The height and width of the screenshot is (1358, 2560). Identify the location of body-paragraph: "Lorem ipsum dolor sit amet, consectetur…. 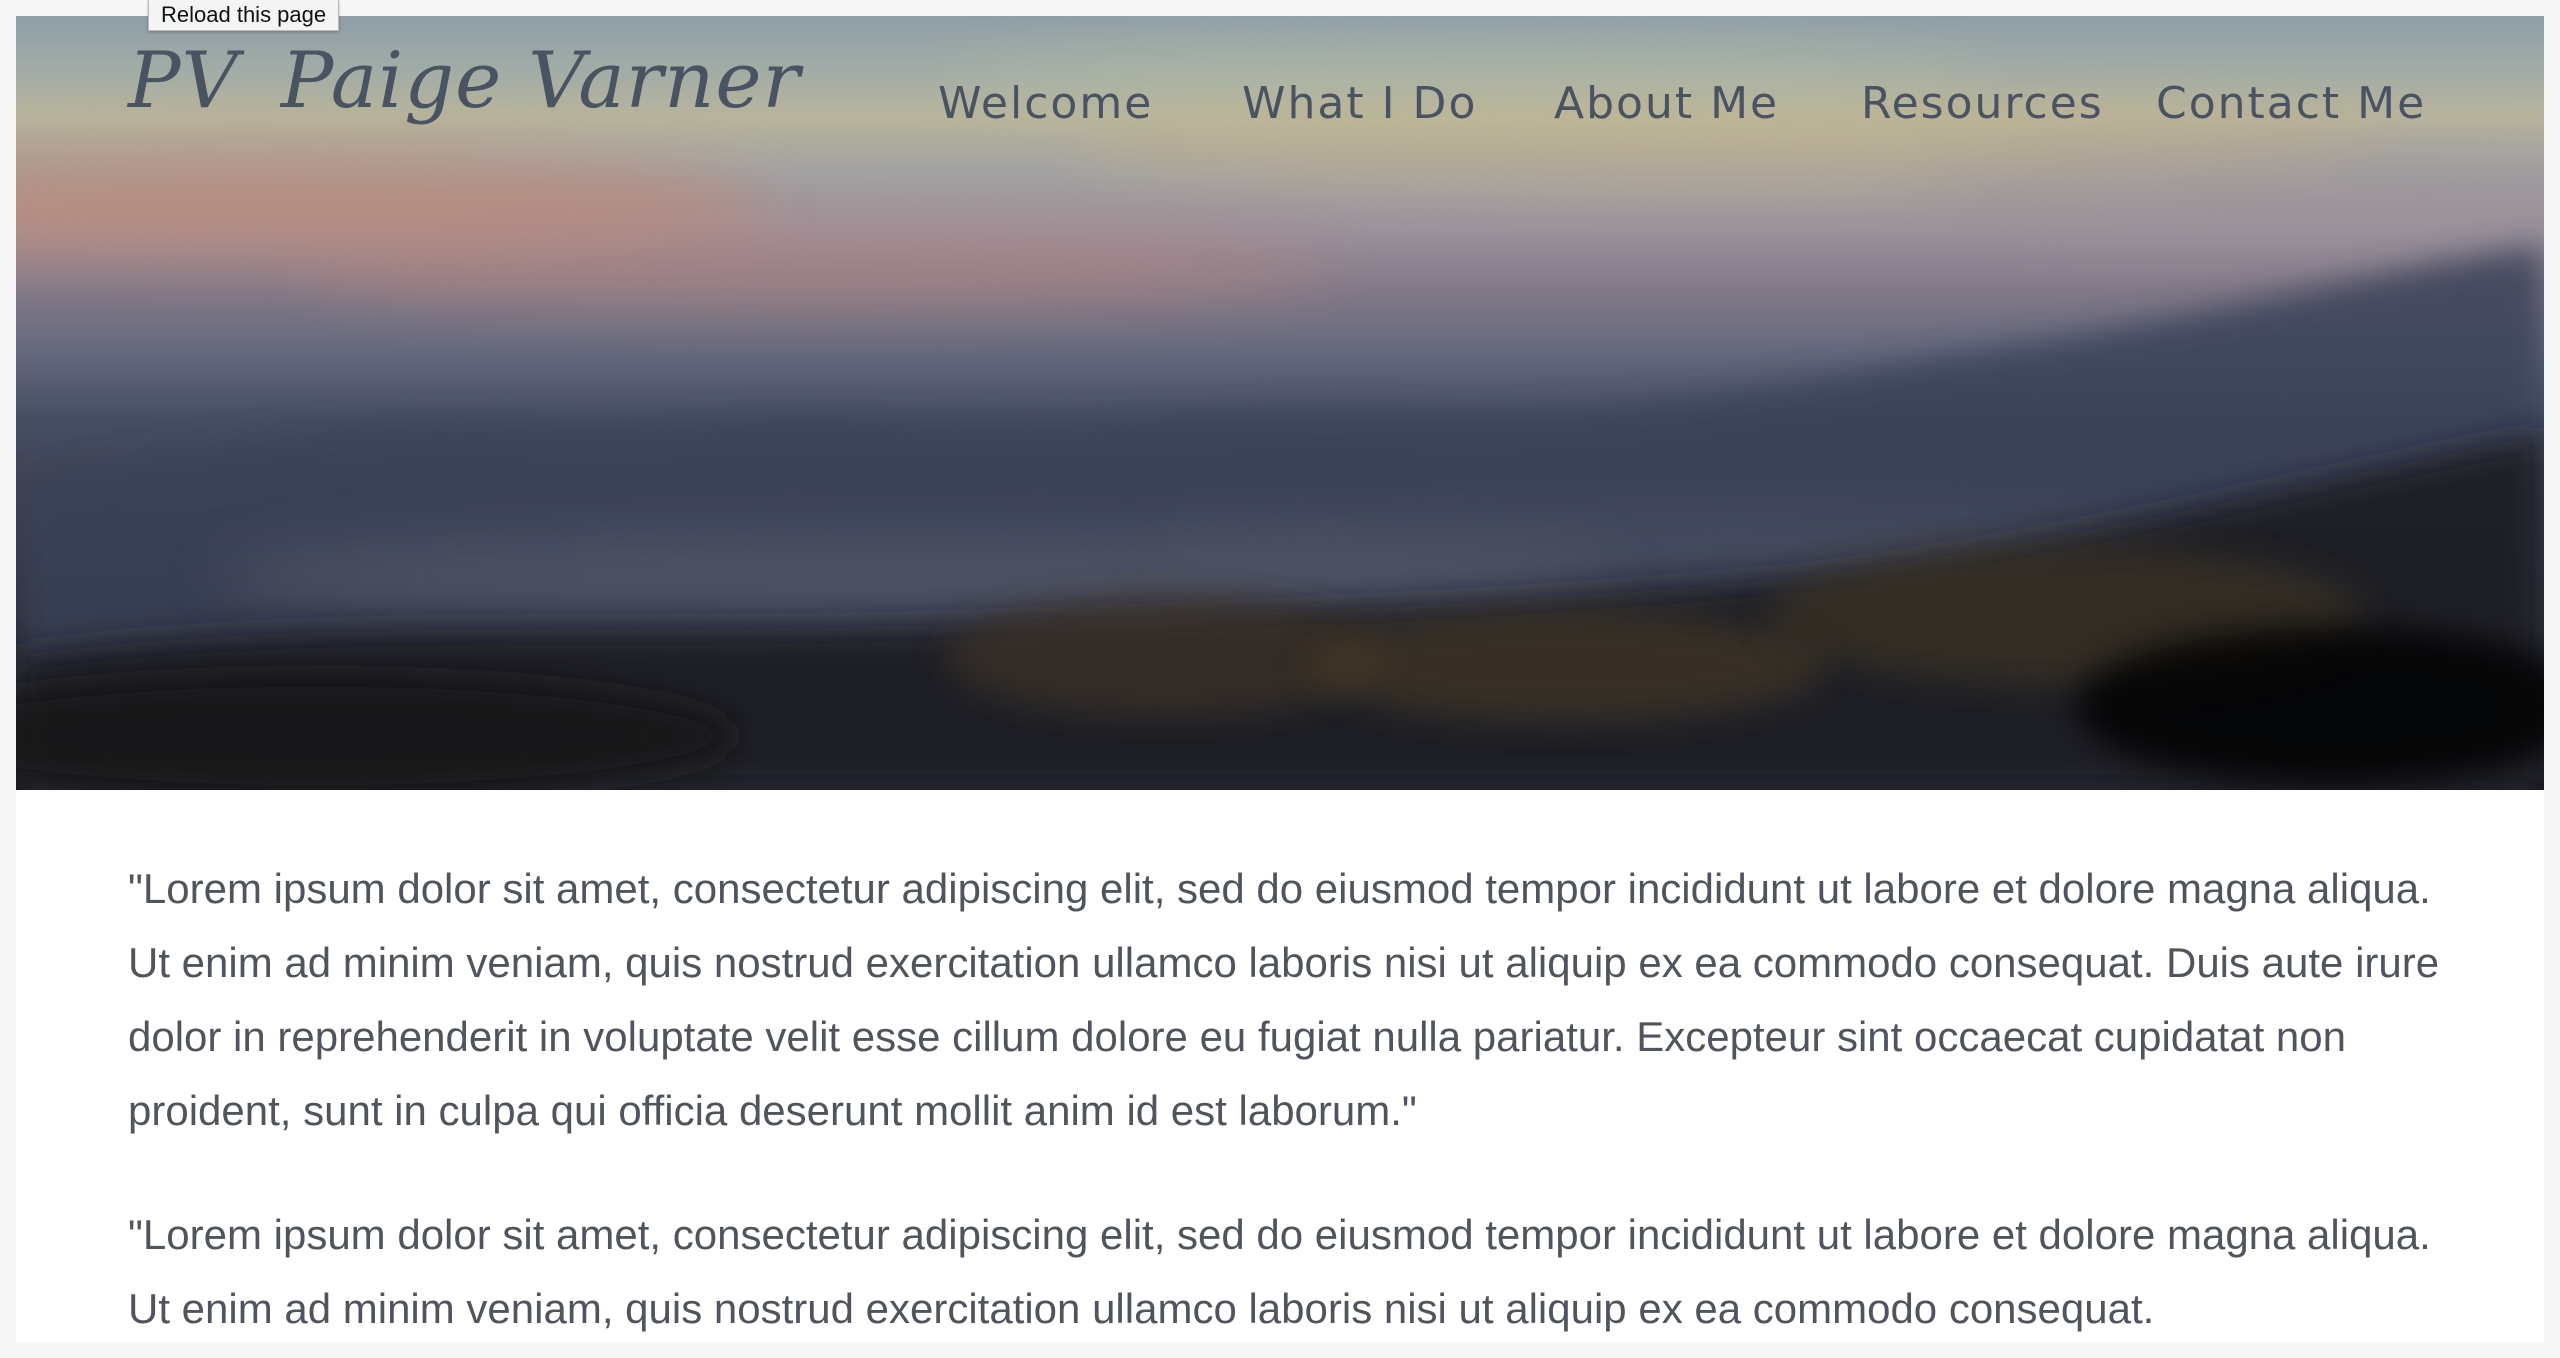
(1279, 1271).